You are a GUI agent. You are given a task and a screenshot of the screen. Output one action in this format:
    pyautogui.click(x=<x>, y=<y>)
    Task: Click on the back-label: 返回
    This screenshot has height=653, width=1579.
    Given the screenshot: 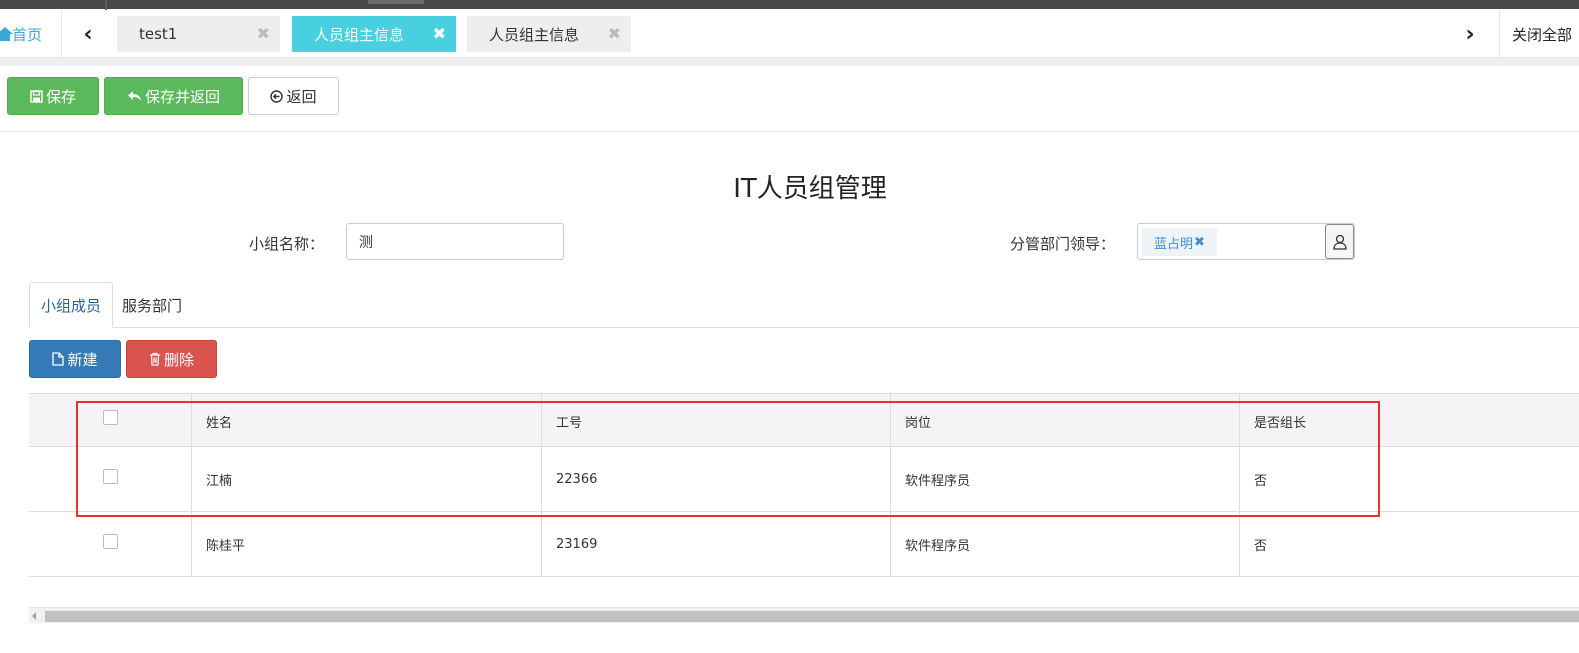 What is the action you would take?
    pyautogui.click(x=301, y=96)
    